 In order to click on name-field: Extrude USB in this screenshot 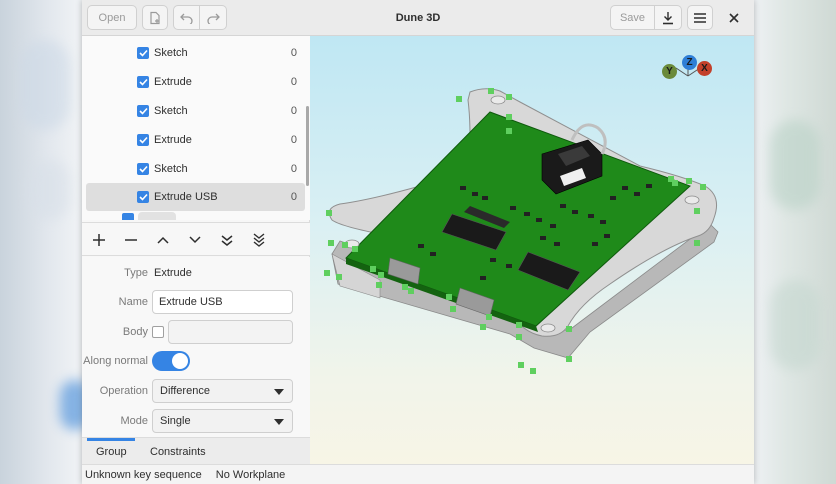, I will do `click(222, 302)`.